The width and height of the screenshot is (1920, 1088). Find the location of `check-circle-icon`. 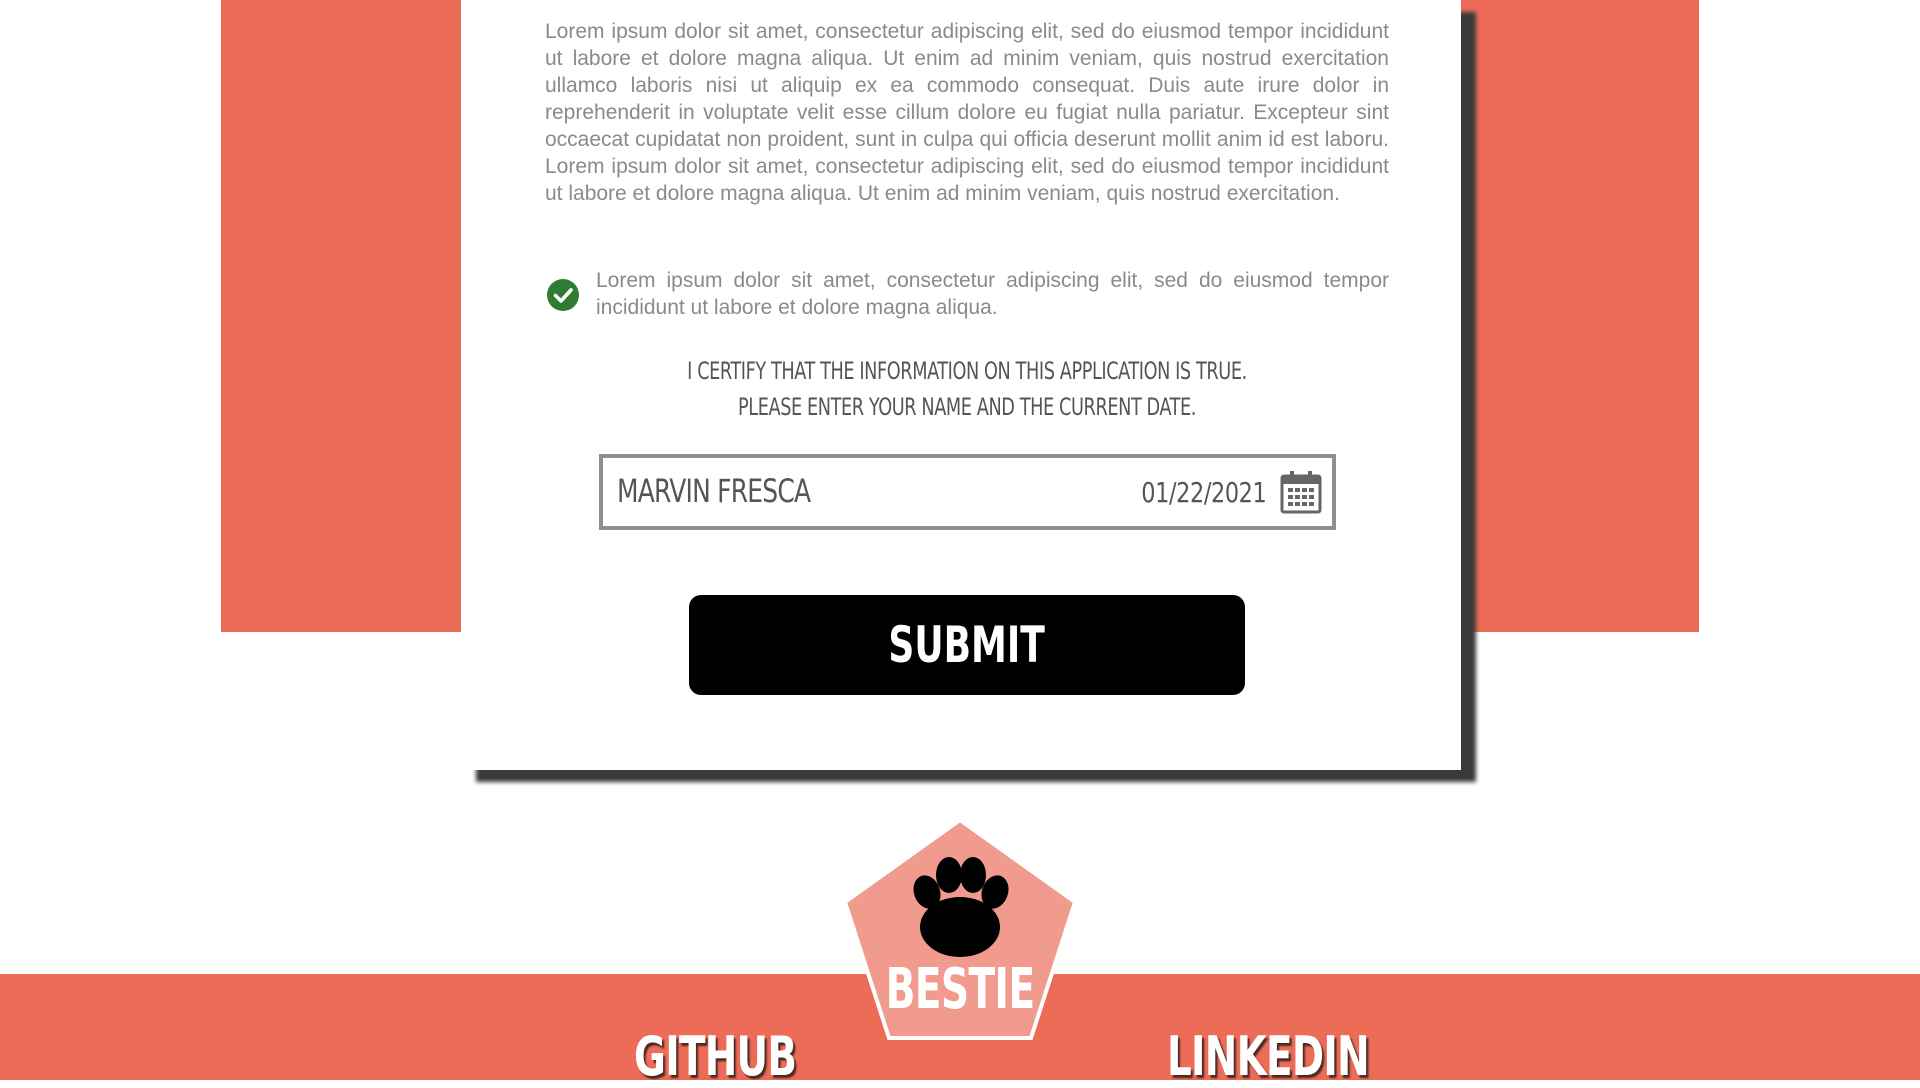

check-circle-icon is located at coordinates (563, 295).